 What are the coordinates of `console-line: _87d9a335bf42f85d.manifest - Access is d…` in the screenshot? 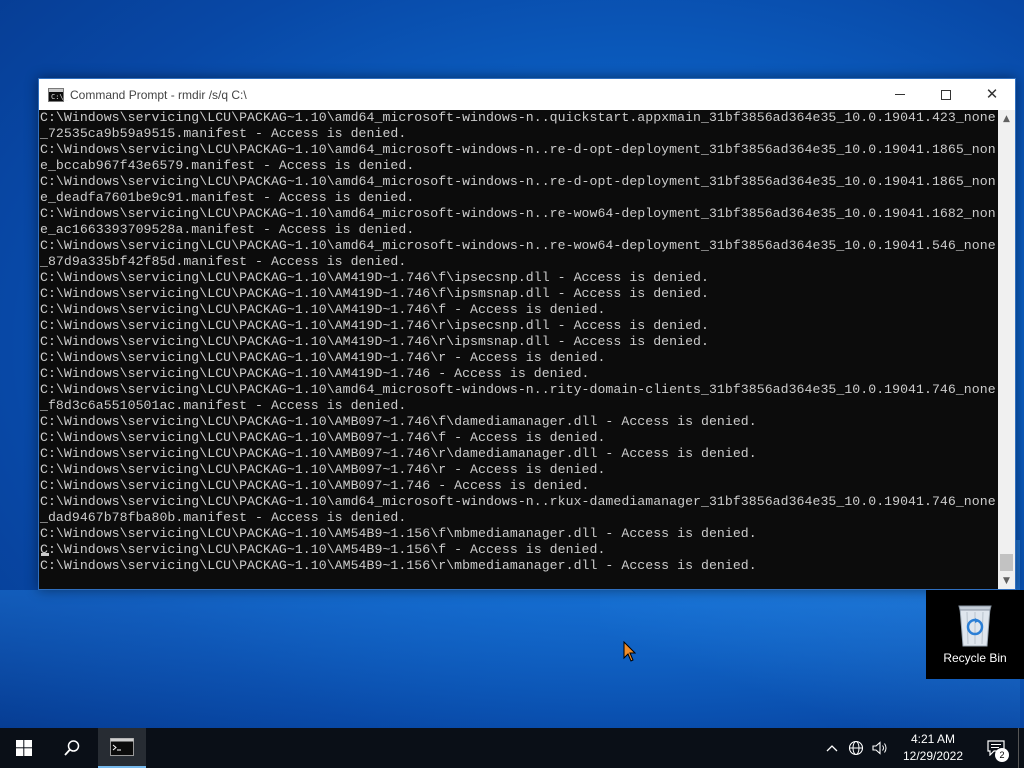 It's located at (223, 261).